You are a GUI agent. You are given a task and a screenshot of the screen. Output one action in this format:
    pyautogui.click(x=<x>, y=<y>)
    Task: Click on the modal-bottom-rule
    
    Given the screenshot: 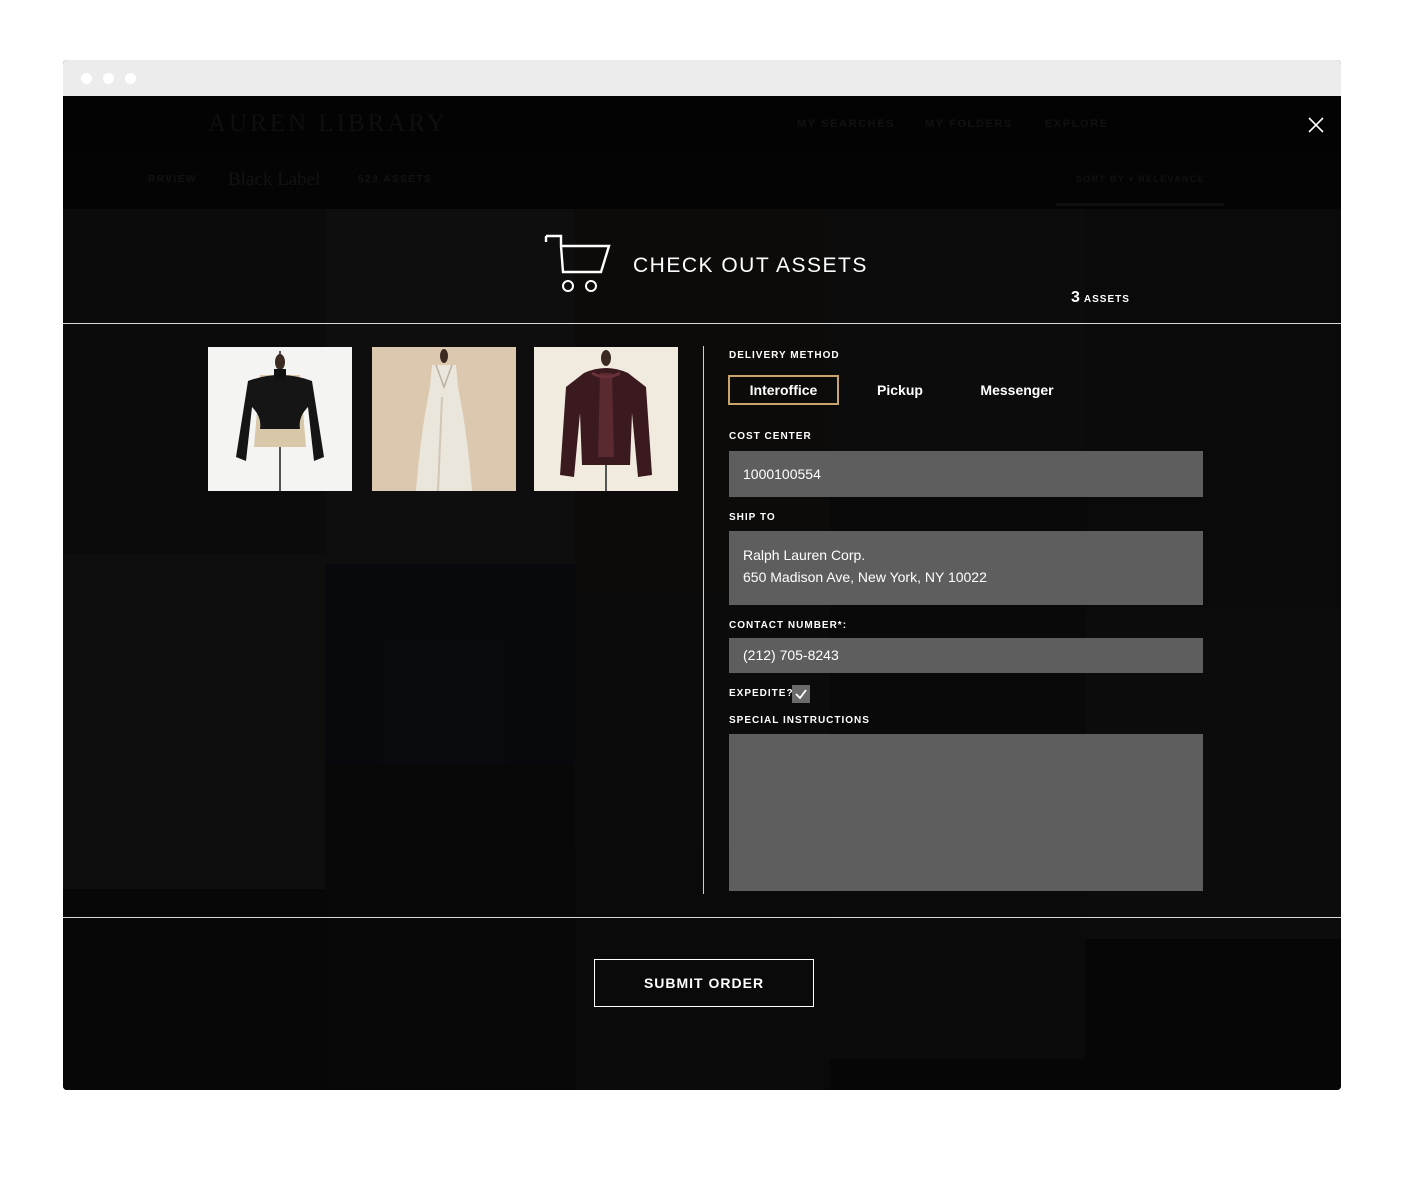 What is the action you would take?
    pyautogui.click(x=702, y=917)
    